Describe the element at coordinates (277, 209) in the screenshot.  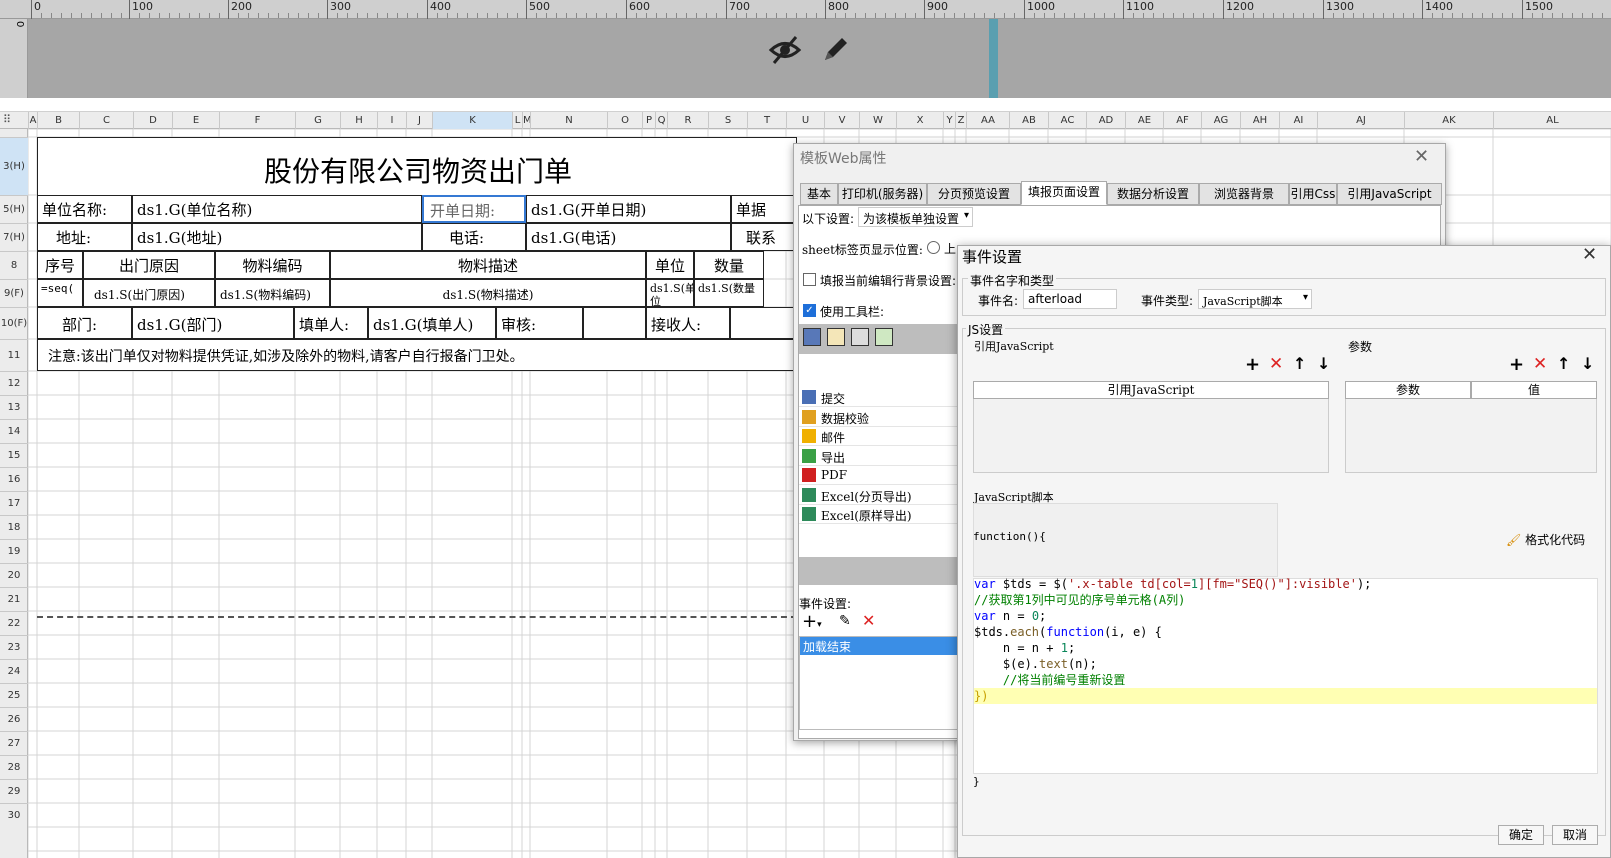
I see `value-unit-name: ds1.G(单位名称)` at that location.